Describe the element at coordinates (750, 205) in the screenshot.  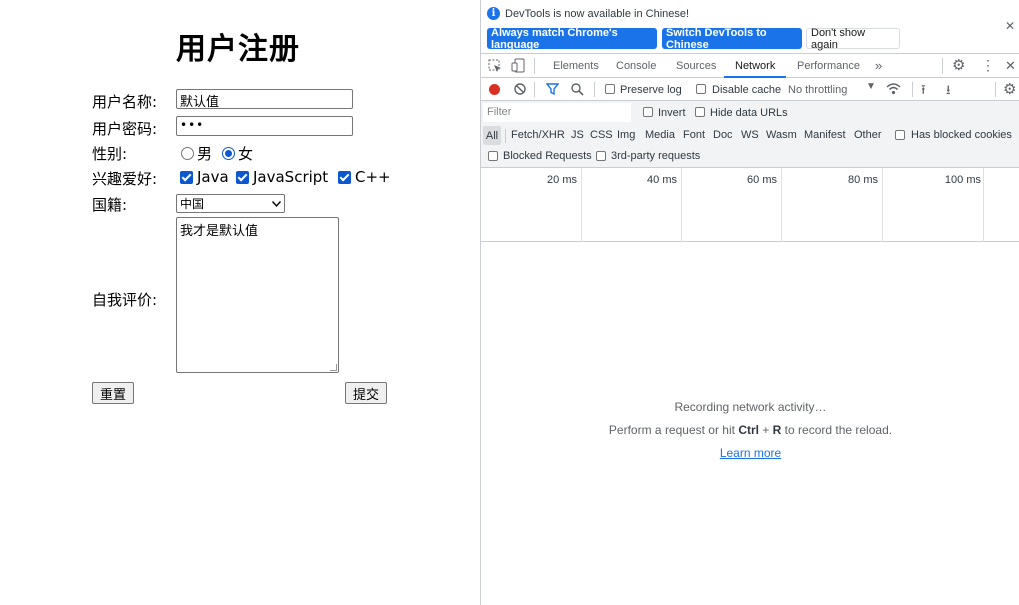
I see `network-timeline: 20 ms 40 ms 60 ms 80 ms 100 ms` at that location.